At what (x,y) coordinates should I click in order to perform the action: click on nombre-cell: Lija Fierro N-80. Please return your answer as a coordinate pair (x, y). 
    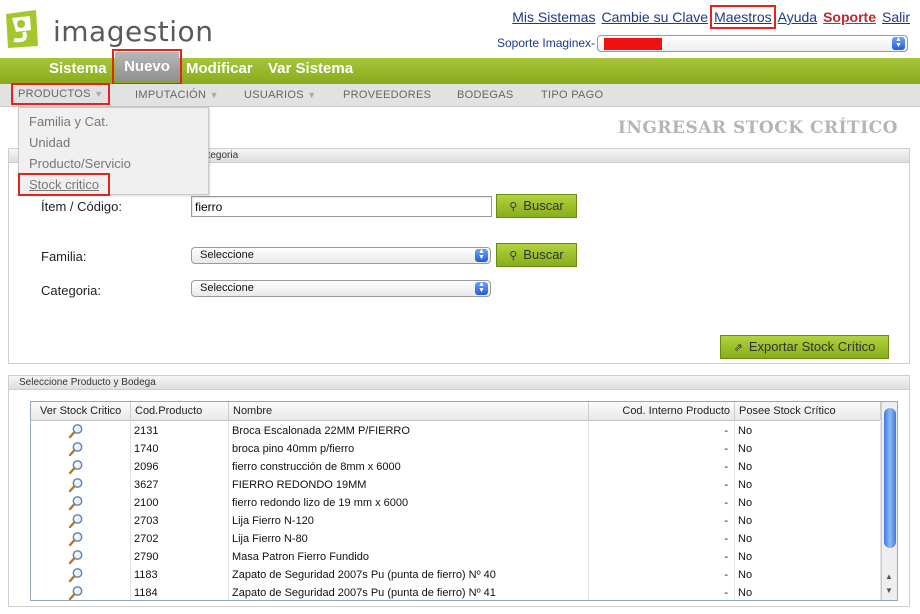
    Looking at the image, I should click on (409, 539).